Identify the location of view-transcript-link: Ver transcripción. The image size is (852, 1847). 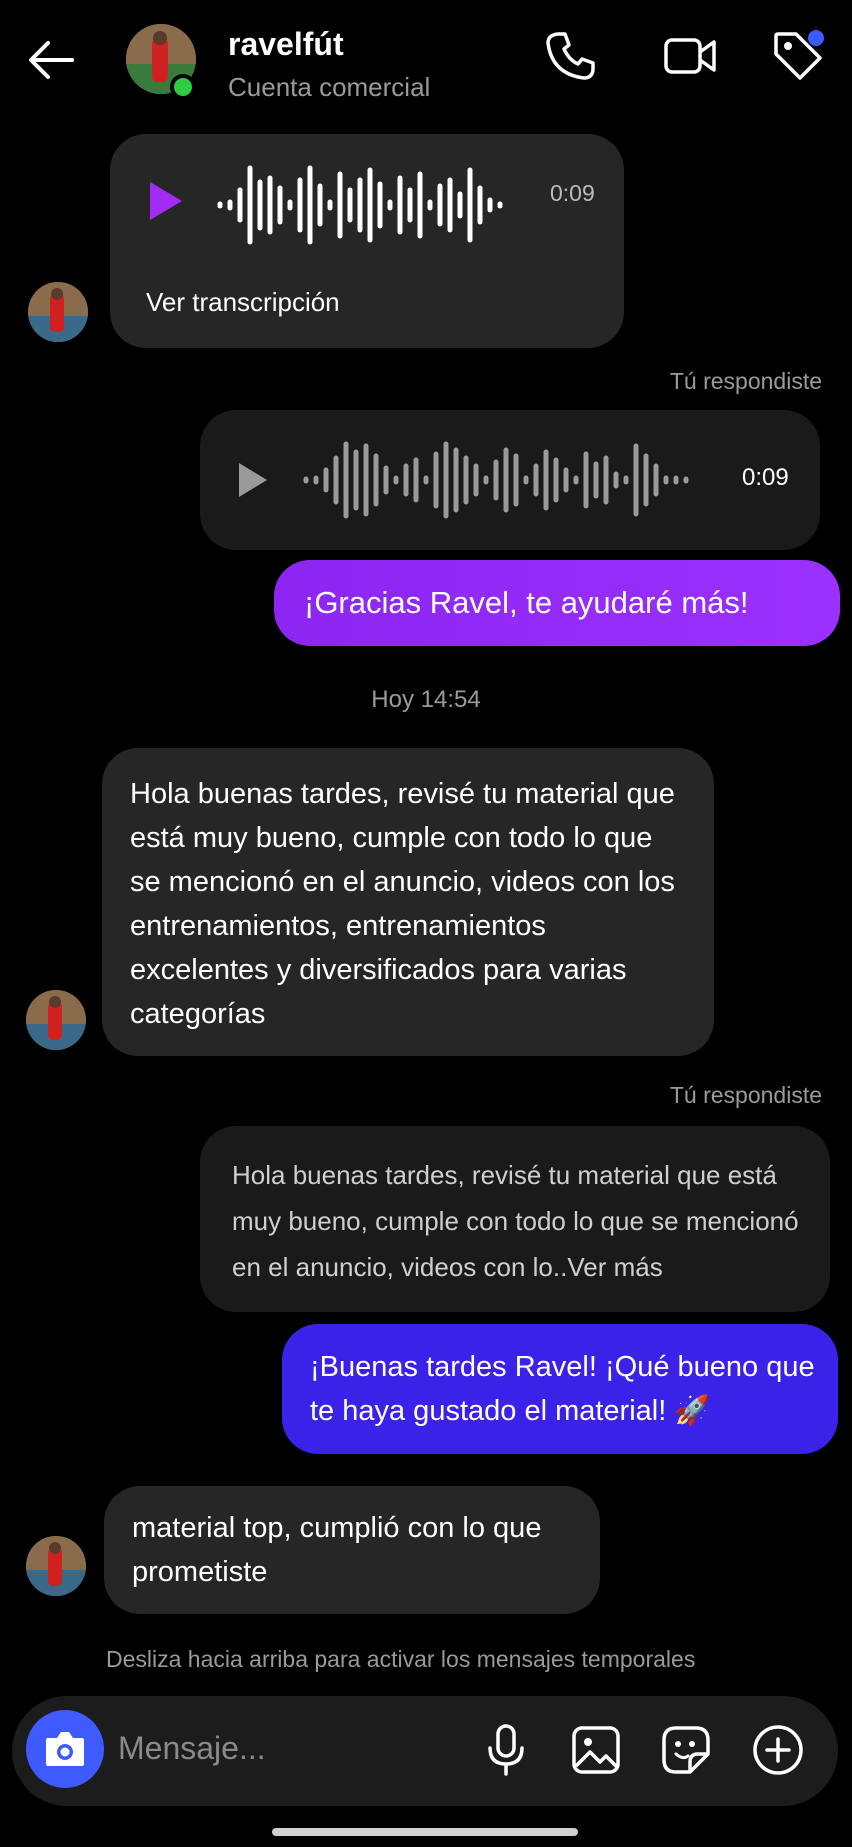
(243, 302).